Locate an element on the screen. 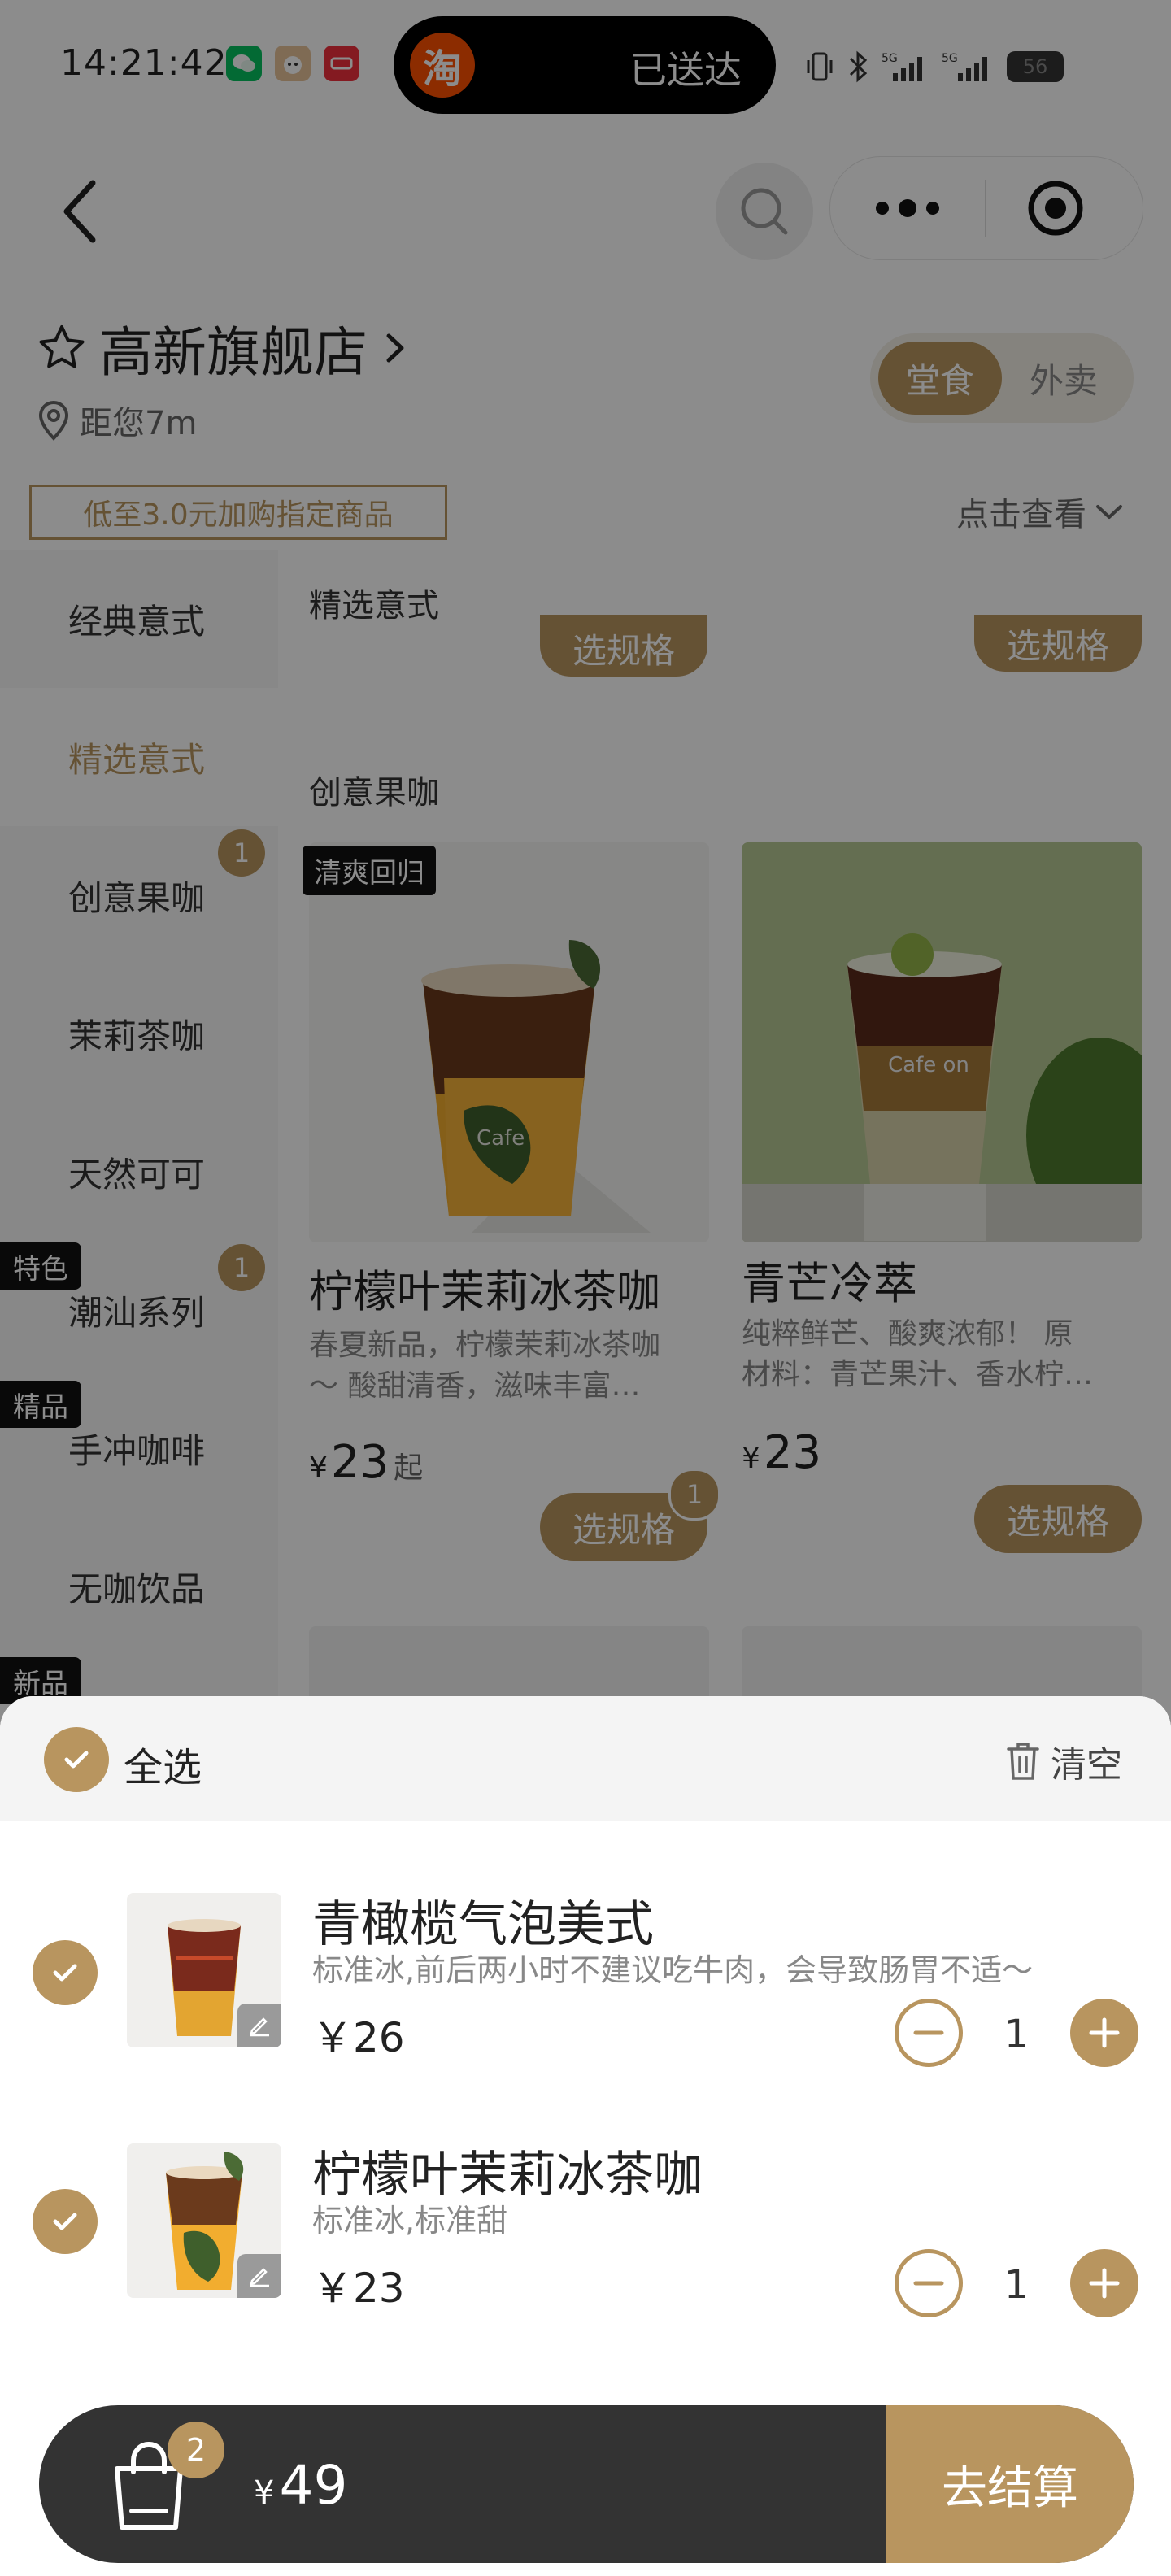  clear-cart-label: 清空 is located at coordinates (1087, 1765).